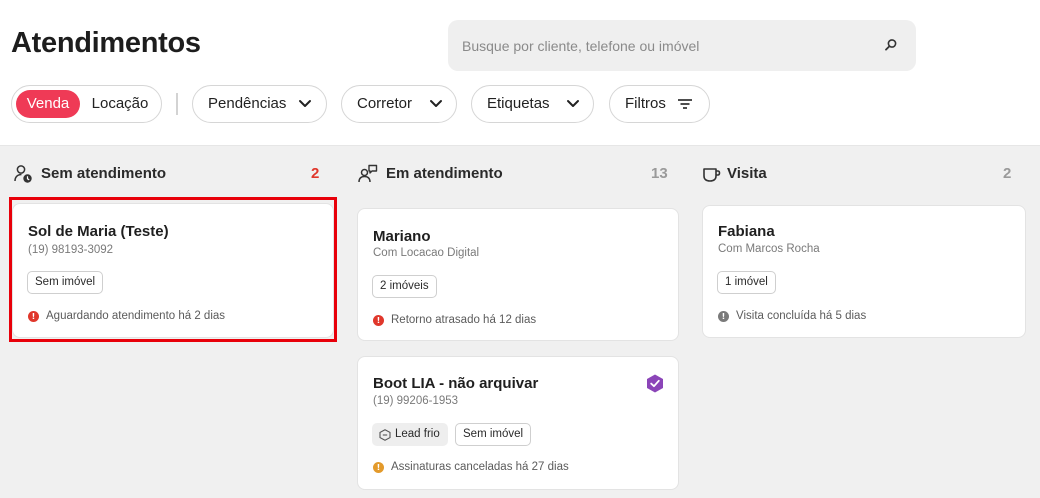  Describe the element at coordinates (685, 104) in the screenshot. I see `filter-lines-icon` at that location.